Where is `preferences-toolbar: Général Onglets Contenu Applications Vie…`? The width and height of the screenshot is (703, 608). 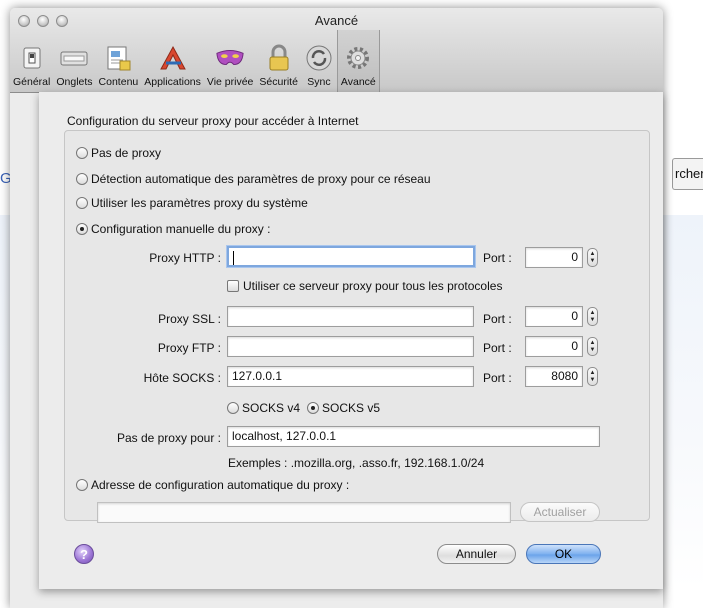 preferences-toolbar: Général Onglets Contenu Applications Vie… is located at coordinates (195, 61).